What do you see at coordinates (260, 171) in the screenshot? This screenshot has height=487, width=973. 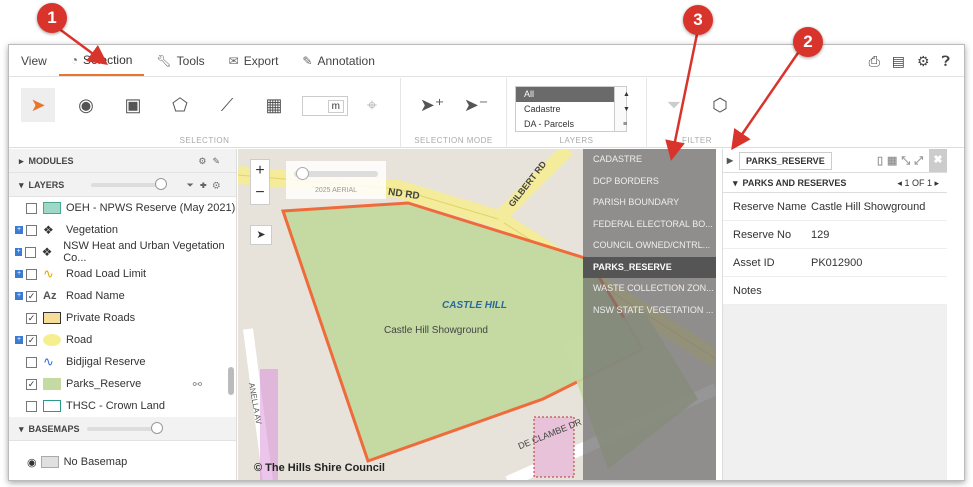 I see `zoom-in-button: +` at bounding box center [260, 171].